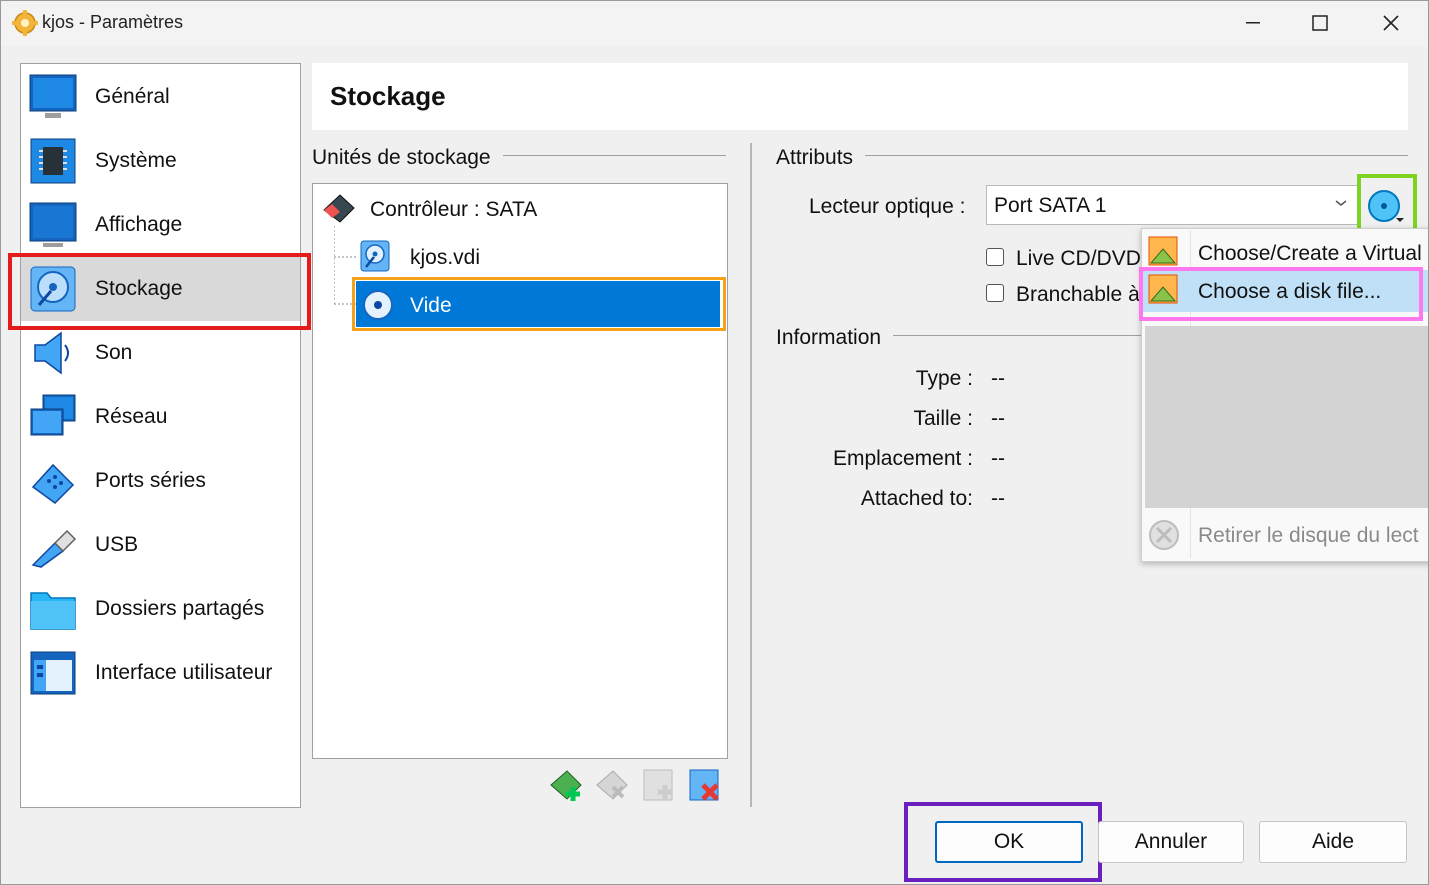 Image resolution: width=1429 pixels, height=885 pixels. What do you see at coordinates (1281, 294) in the screenshot?
I see `highlight-outline-pink` at bounding box center [1281, 294].